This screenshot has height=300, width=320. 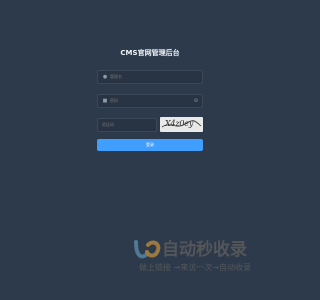 I want to click on watermark-logo-icon, so click(x=147, y=249).